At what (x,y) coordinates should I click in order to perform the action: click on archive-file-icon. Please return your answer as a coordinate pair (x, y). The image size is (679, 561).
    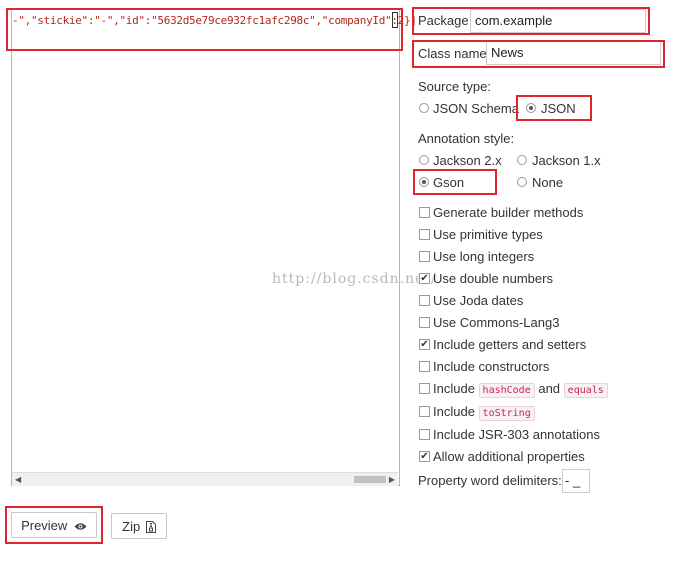
    Looking at the image, I should click on (150, 526).